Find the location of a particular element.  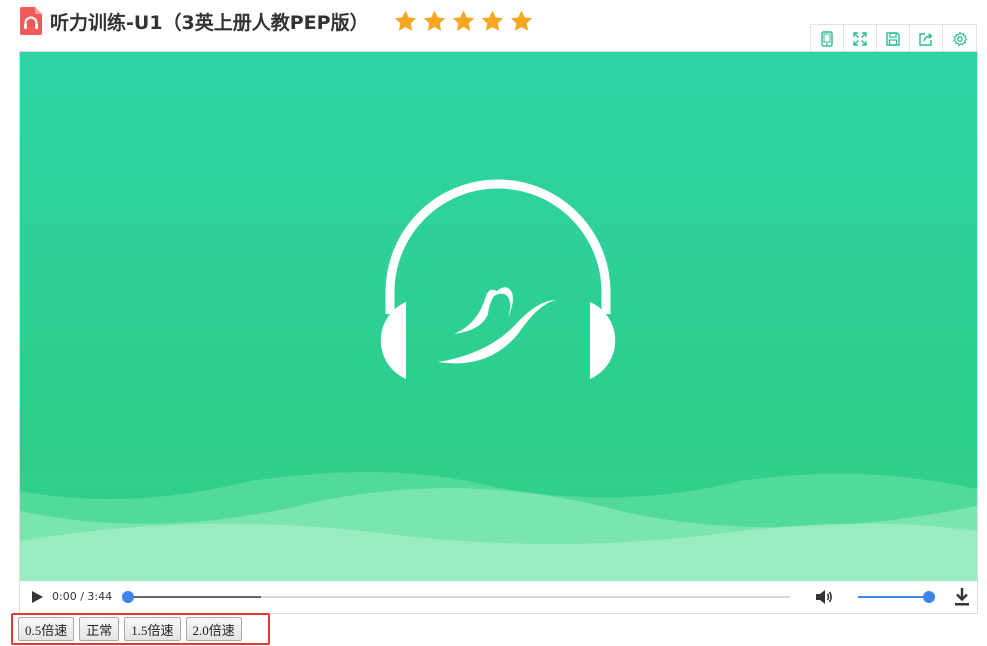

play-icon is located at coordinates (37, 597).